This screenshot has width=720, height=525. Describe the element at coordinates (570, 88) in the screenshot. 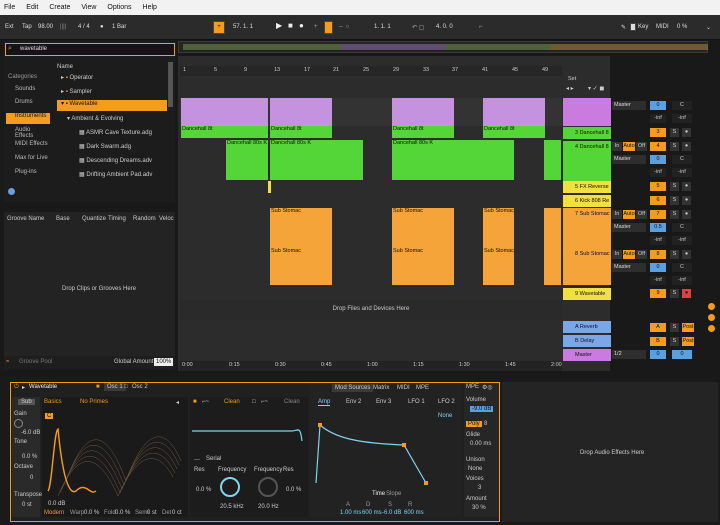

I see `locator-nav-icon: ◂ ▸` at that location.